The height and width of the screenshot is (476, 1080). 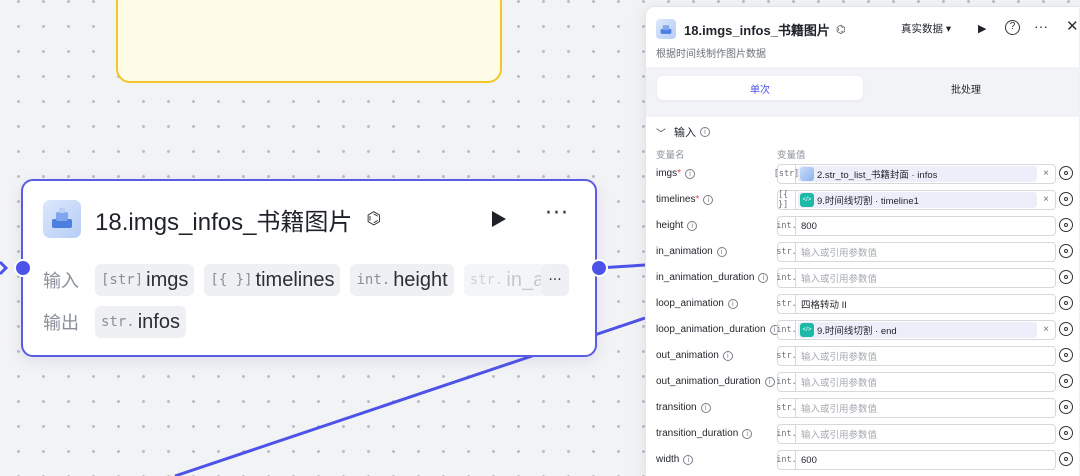 I want to click on param-value-field: int. 800, so click(x=916, y=226).